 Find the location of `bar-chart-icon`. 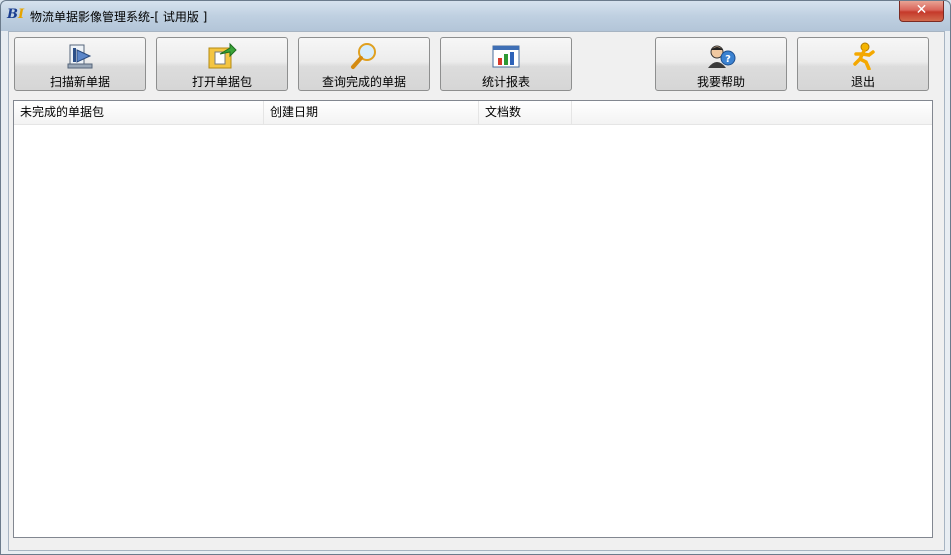

bar-chart-icon is located at coordinates (506, 56).